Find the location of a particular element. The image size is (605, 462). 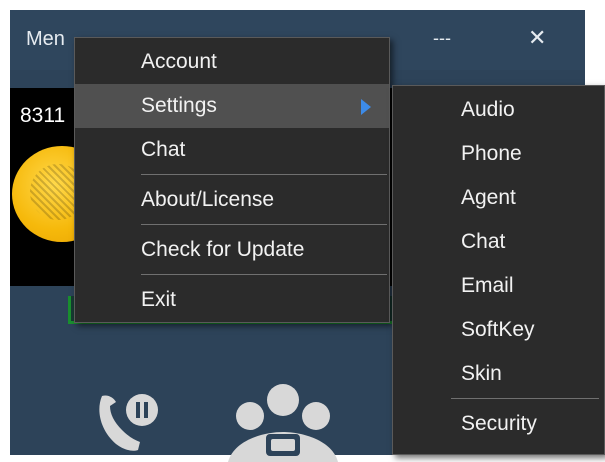

menu-item-account: Account is located at coordinates (232, 62).